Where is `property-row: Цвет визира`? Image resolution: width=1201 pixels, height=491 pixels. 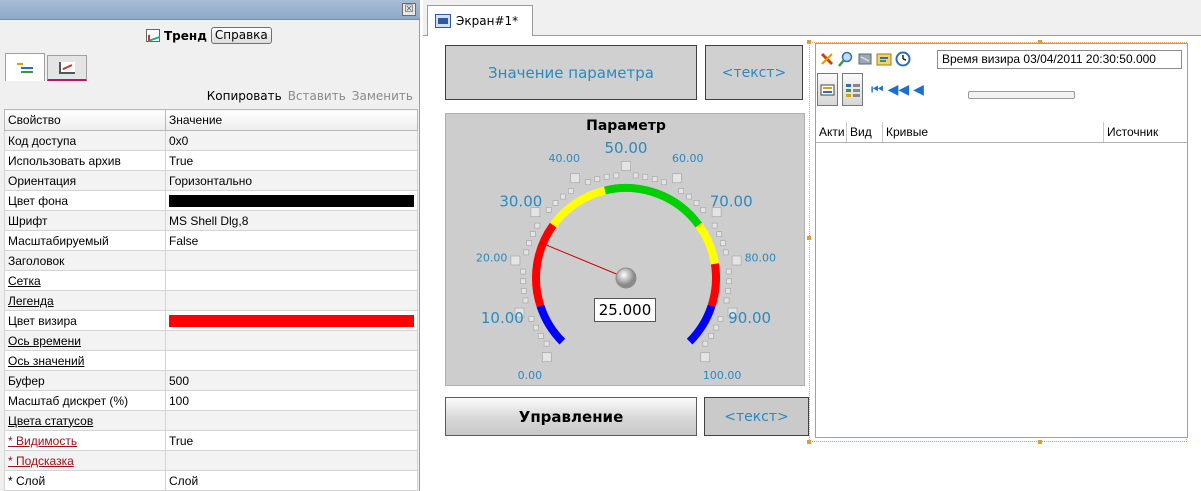 property-row: Цвет визира is located at coordinates (211, 320).